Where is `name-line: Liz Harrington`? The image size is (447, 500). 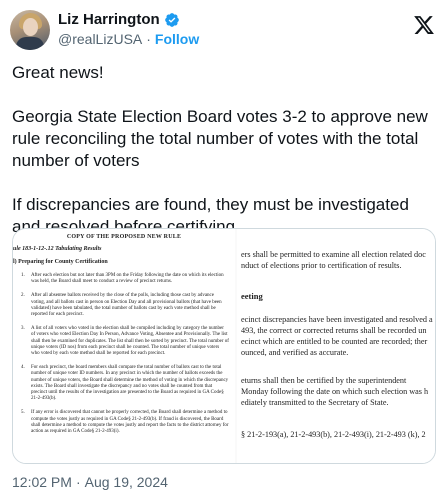
name-line: Liz Harrington is located at coordinates (119, 19).